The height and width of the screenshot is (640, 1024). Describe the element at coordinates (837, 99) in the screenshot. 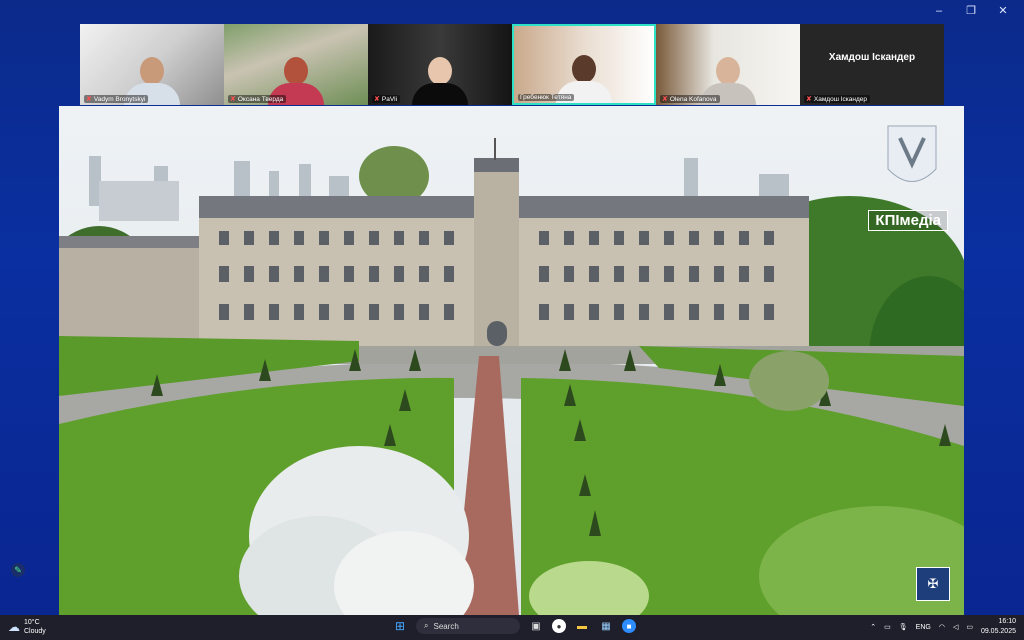

I see `participant-name-label: ✘ Хамдош Іскандер` at that location.